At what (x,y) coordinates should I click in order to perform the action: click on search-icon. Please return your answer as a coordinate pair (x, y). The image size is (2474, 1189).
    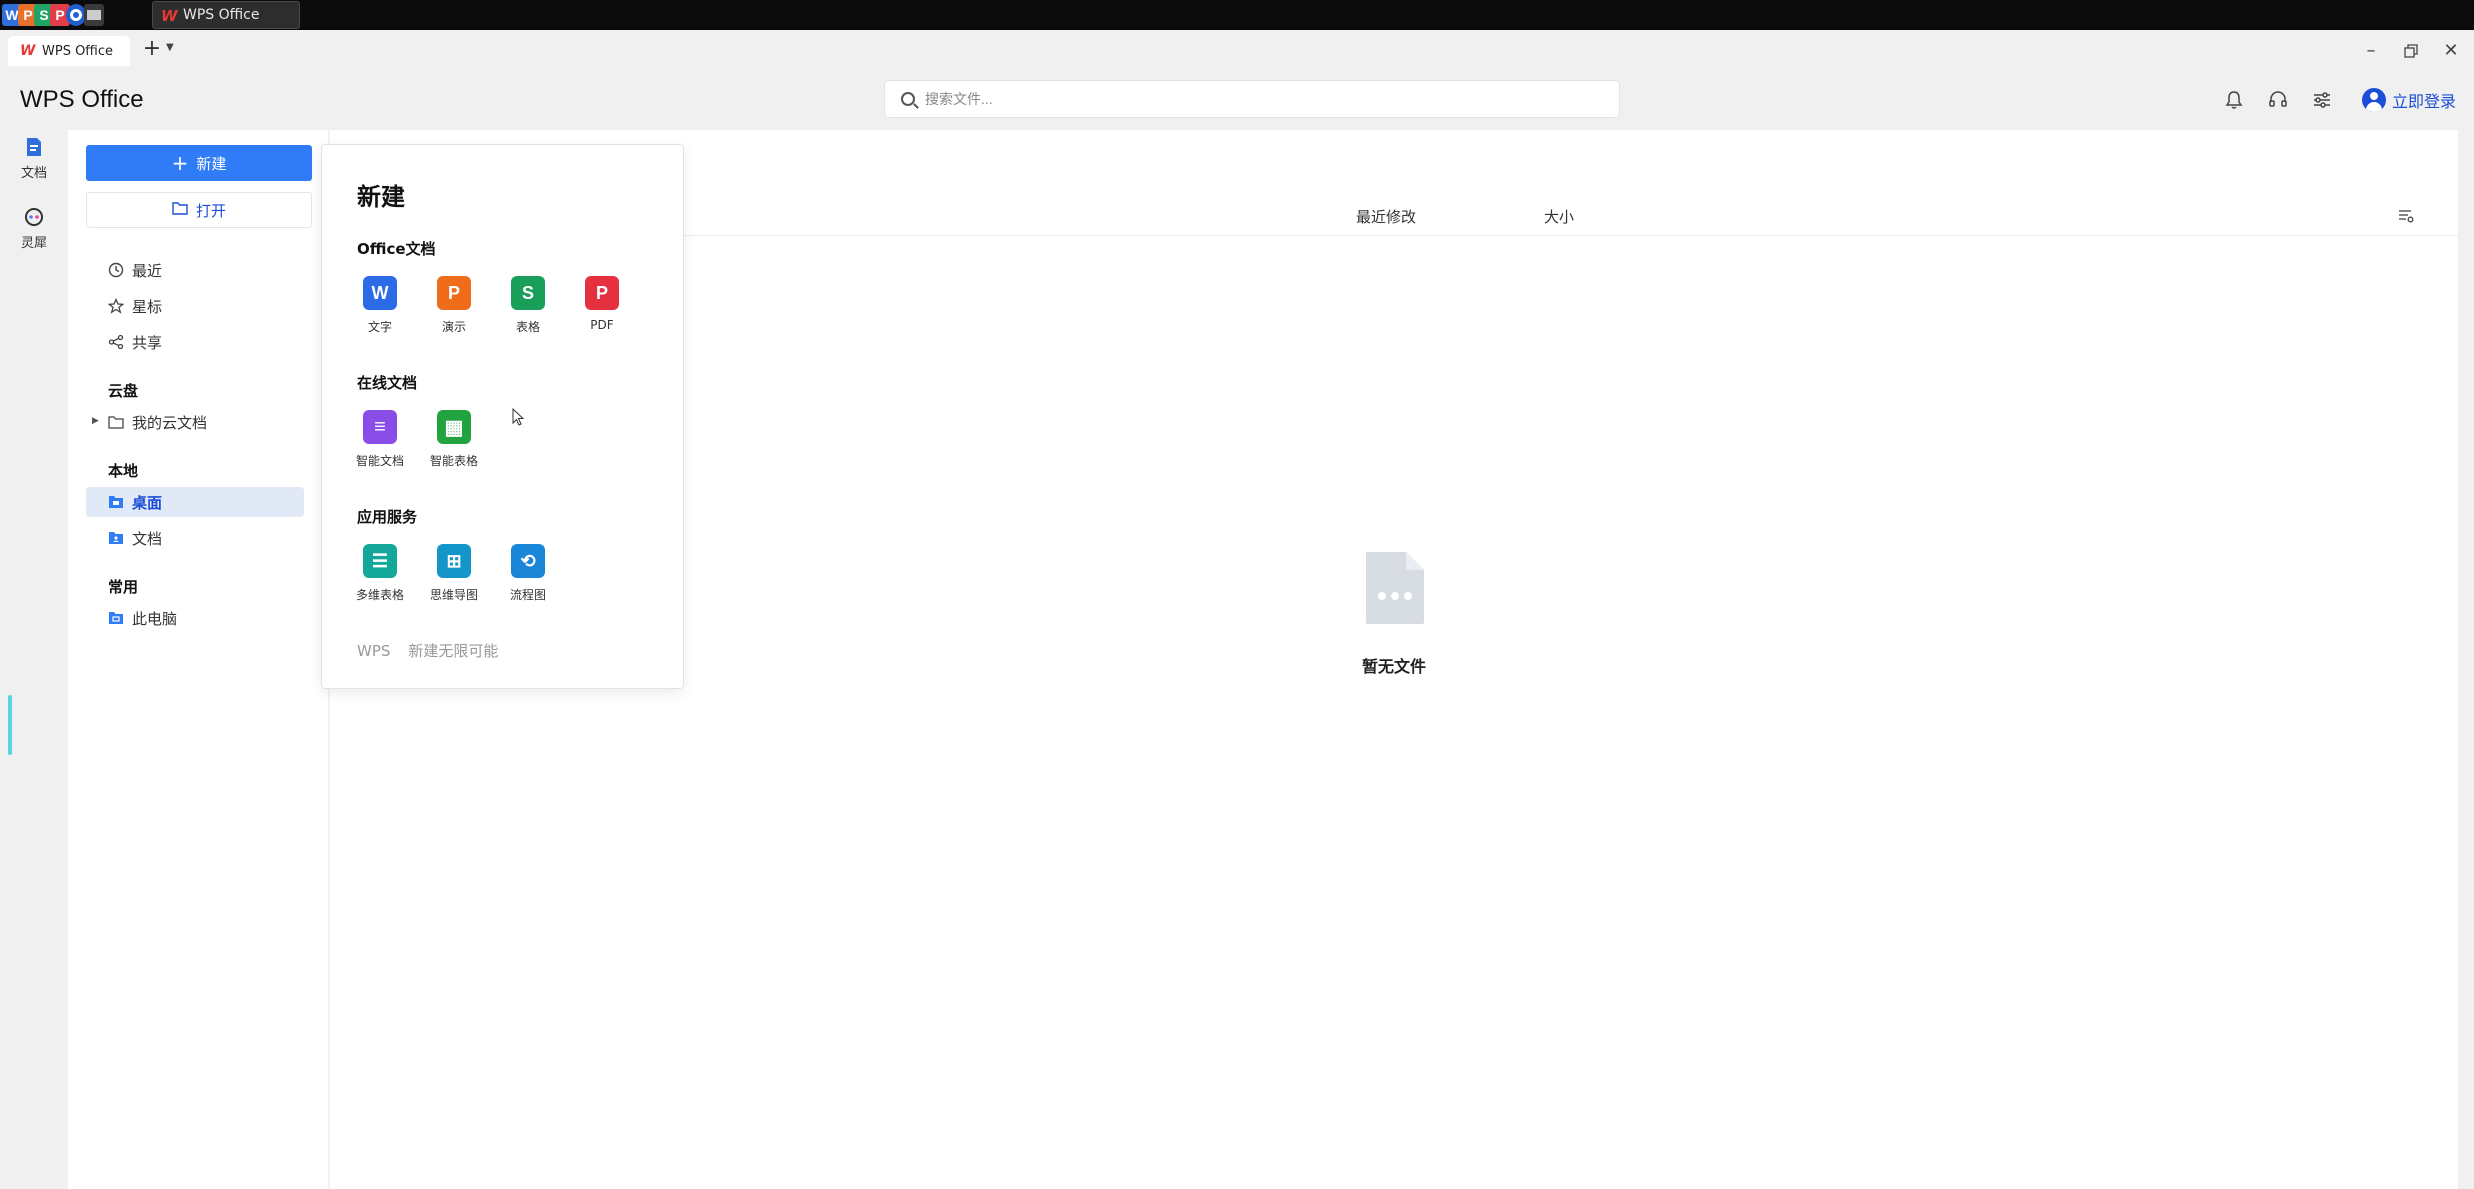
    Looking at the image, I should click on (908, 99).